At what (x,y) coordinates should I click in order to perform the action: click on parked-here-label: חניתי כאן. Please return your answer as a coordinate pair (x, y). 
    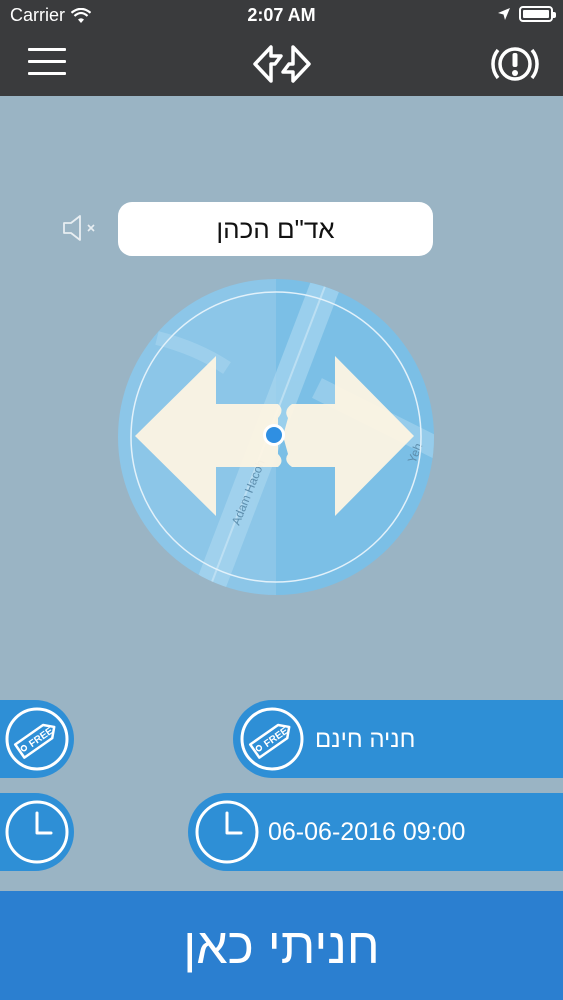
    Looking at the image, I should click on (281, 945).